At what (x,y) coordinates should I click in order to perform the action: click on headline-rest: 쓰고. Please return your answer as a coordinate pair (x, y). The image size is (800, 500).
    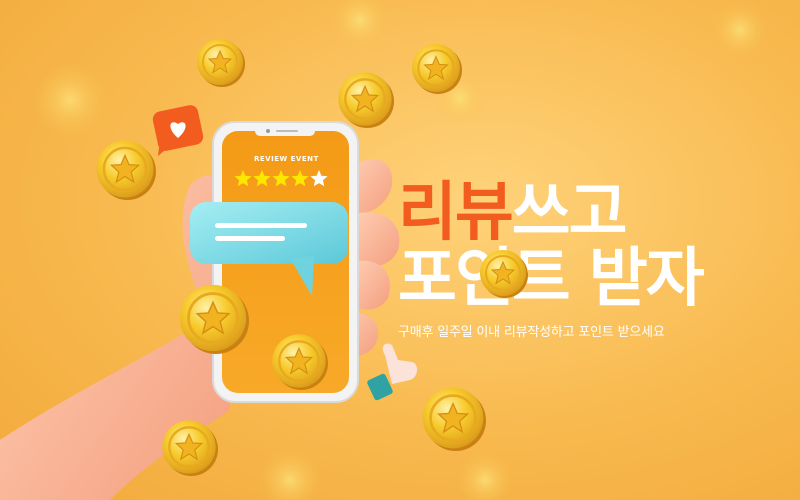
    Looking at the image, I should click on (569, 213).